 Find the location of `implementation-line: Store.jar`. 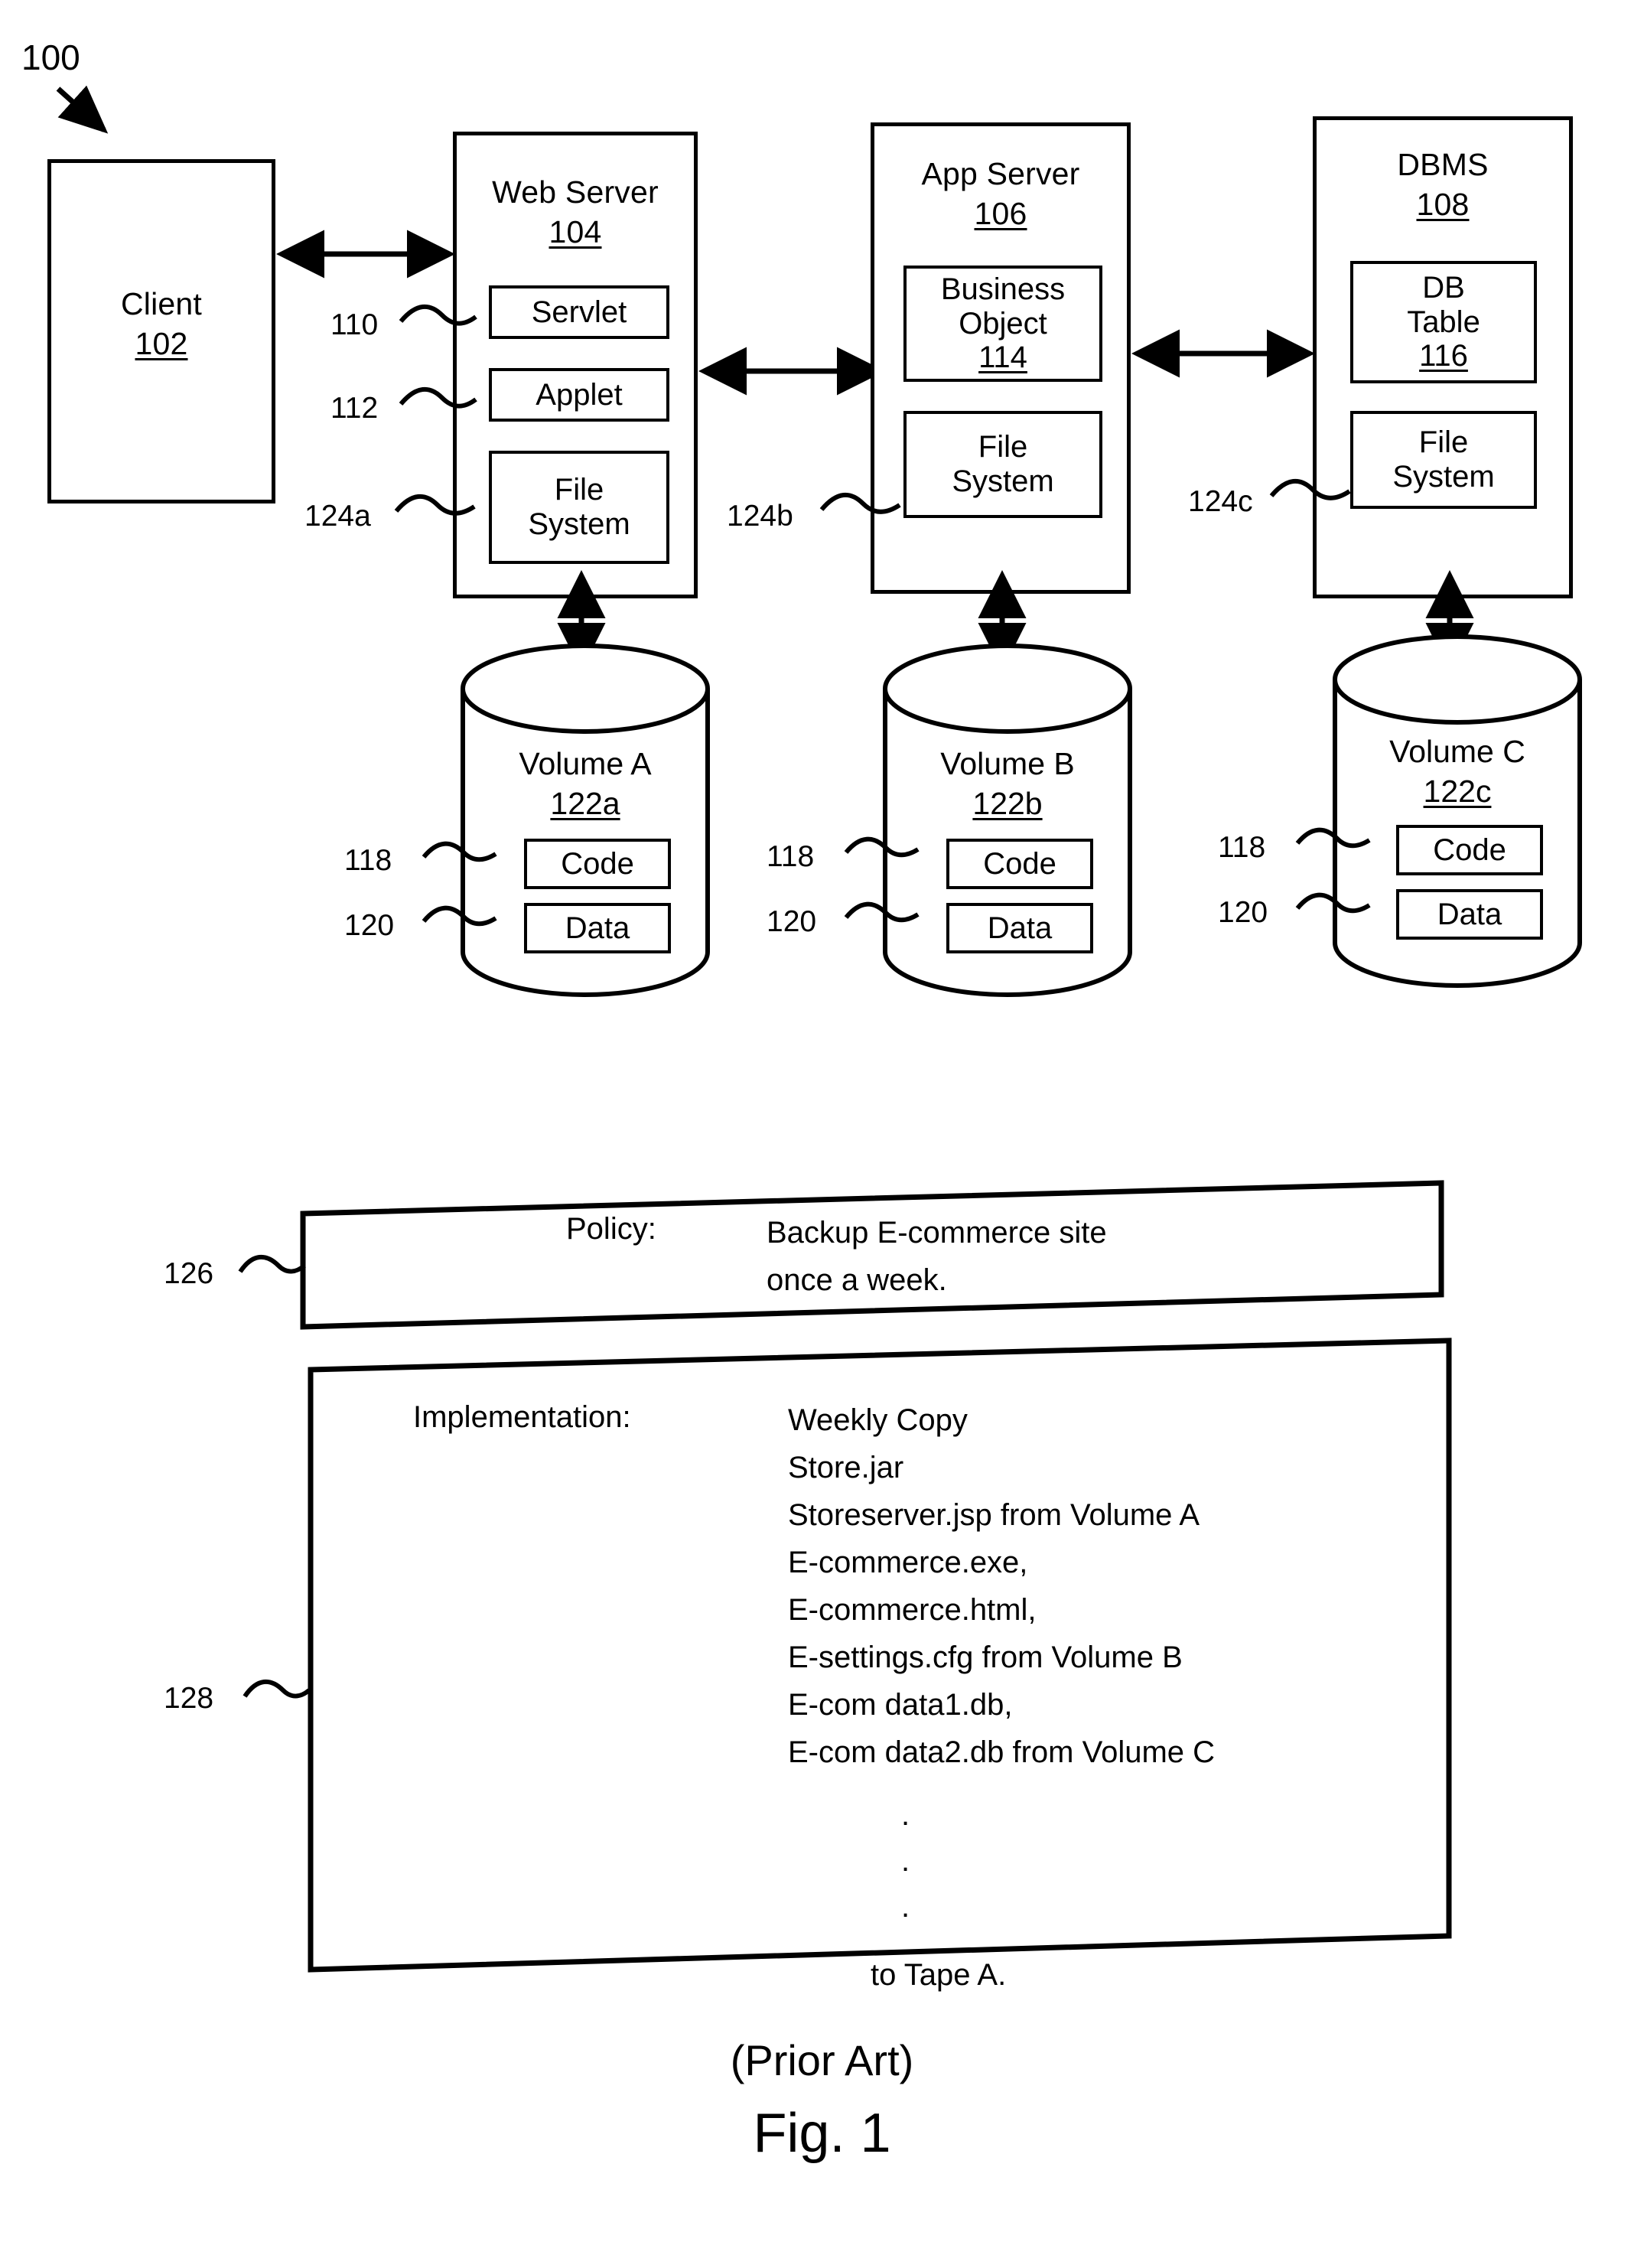

implementation-line: Store.jar is located at coordinates (846, 1468).